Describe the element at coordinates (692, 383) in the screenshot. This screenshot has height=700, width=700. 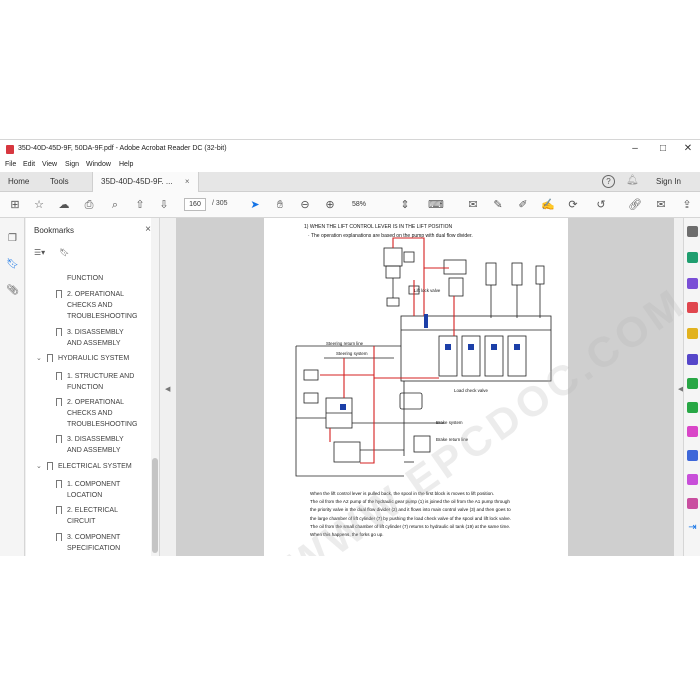
I see `organize-pages-icon` at that location.